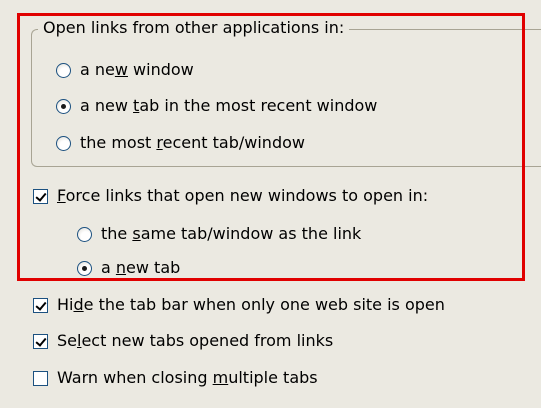 The width and height of the screenshot is (541, 408). I want to click on hide-tab-bar-checkbox, so click(40, 305).